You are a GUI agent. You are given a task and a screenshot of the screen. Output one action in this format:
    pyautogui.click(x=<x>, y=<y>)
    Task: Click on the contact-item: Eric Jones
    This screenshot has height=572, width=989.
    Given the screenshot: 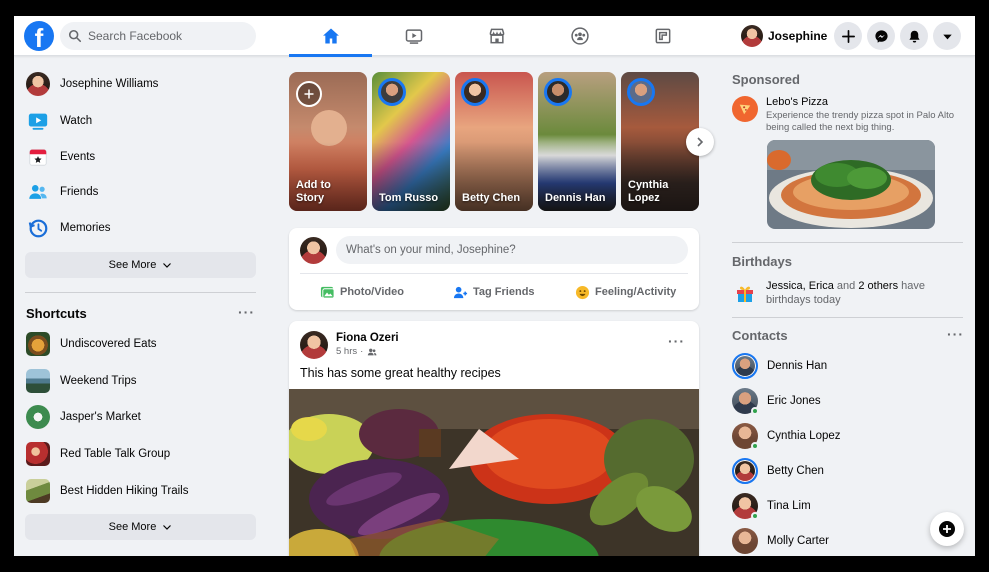 What is the action you would take?
    pyautogui.click(x=776, y=401)
    